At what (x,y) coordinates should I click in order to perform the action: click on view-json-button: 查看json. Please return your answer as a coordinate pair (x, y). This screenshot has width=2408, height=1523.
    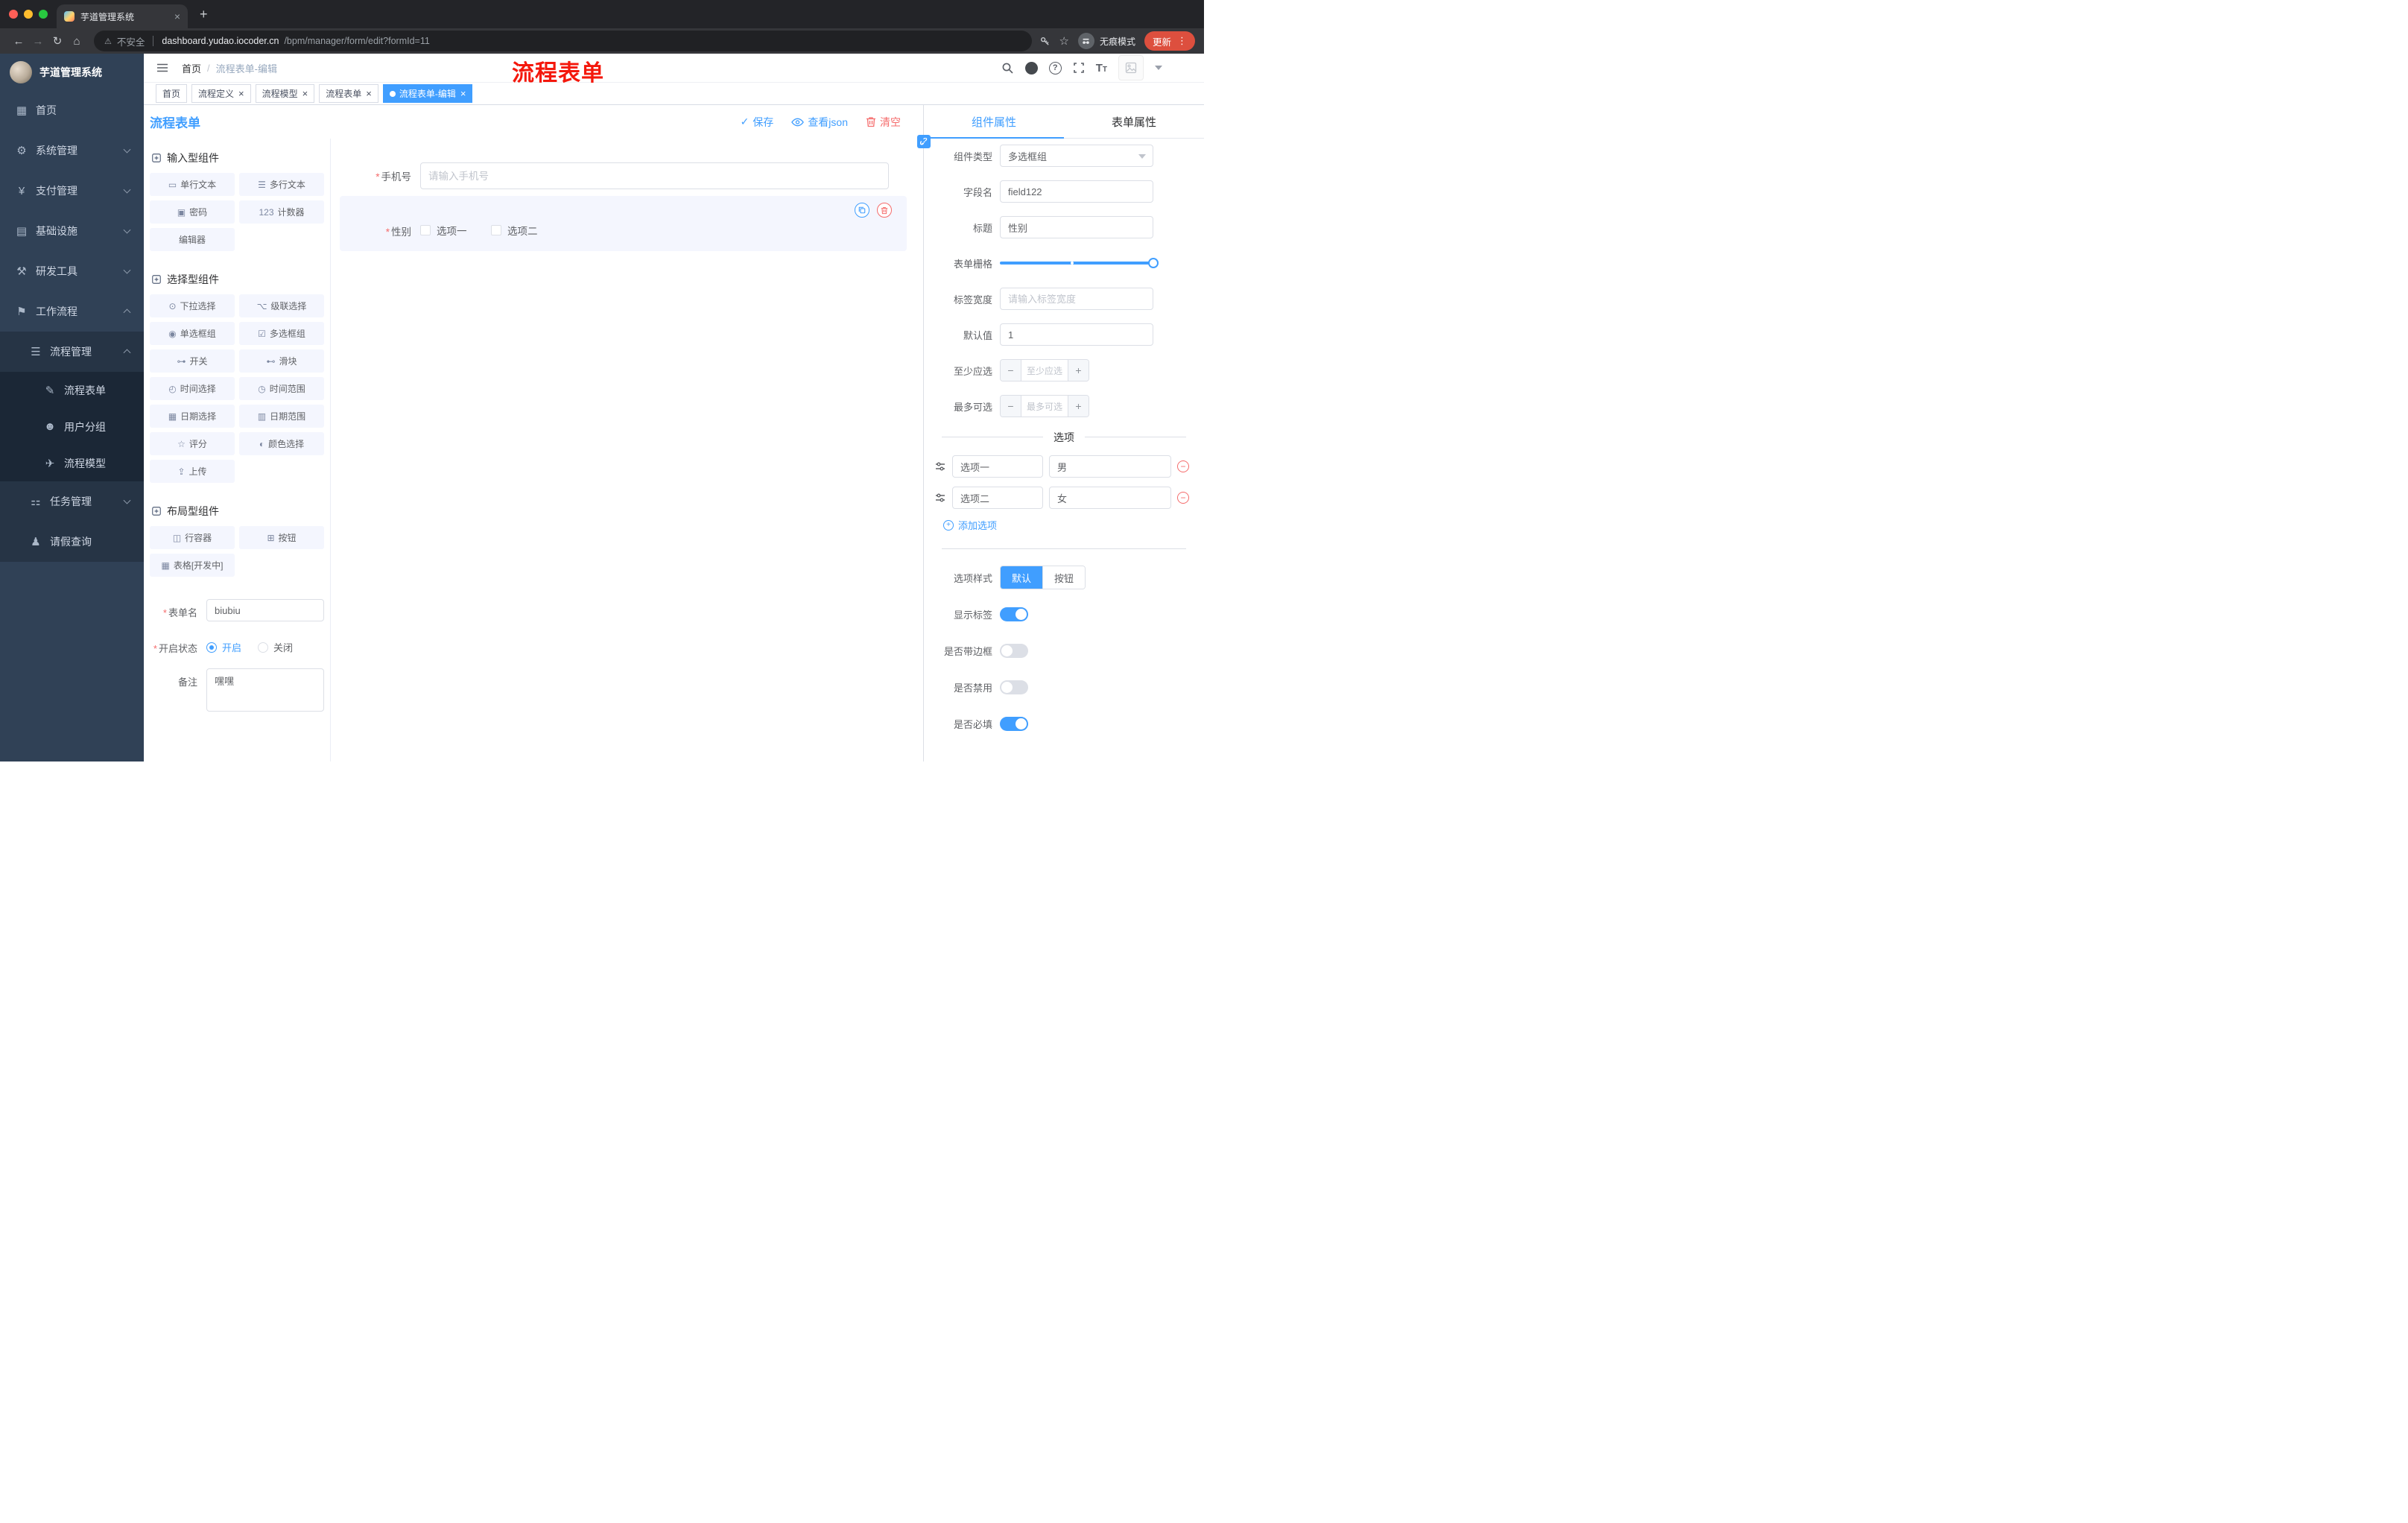
    Looking at the image, I should click on (819, 122).